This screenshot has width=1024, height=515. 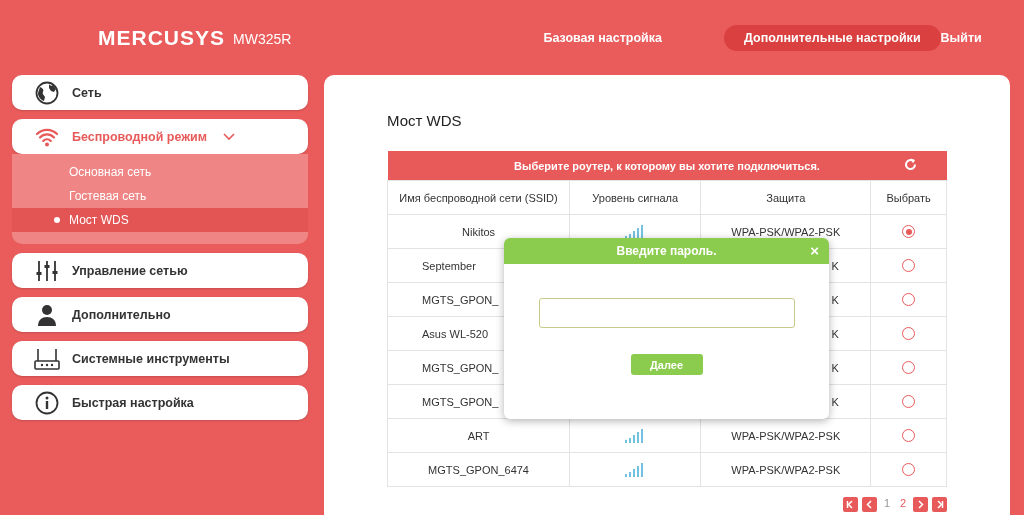 What do you see at coordinates (961, 37) in the screenshot?
I see `nav-link: Выйти` at bounding box center [961, 37].